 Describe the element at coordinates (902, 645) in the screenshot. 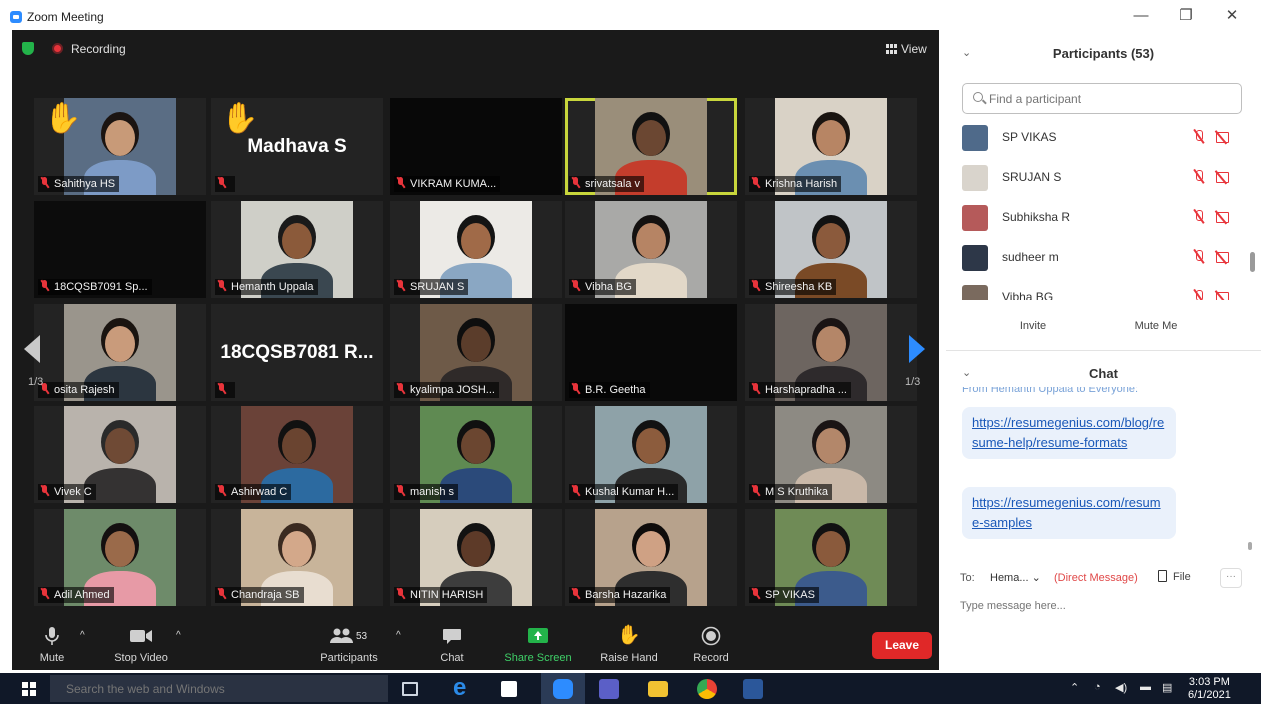

I see `leave-button: Leave` at that location.